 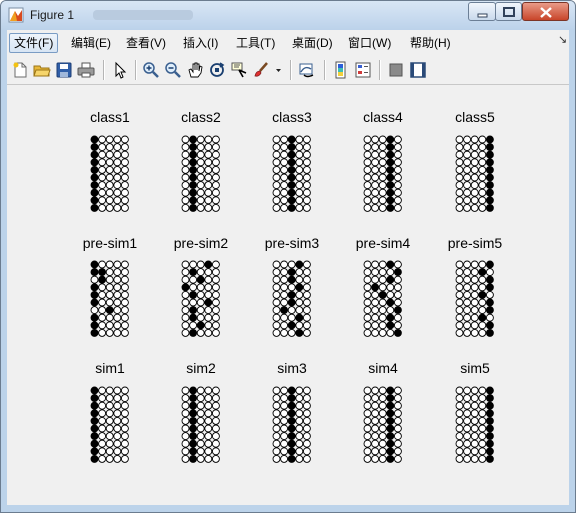 I want to click on hide-plot-tools-icon, so click(x=396, y=70).